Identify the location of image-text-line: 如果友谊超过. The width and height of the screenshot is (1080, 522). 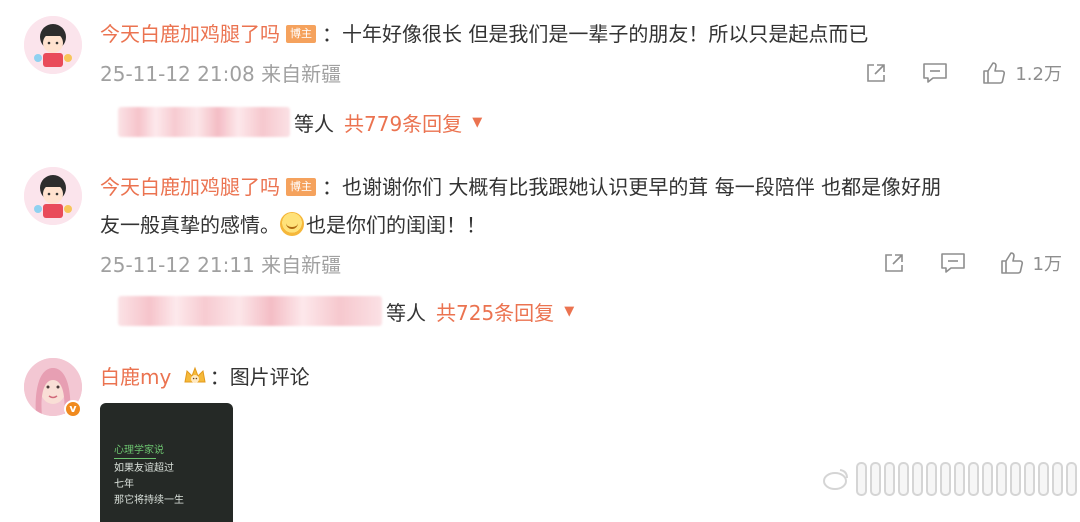
(144, 468).